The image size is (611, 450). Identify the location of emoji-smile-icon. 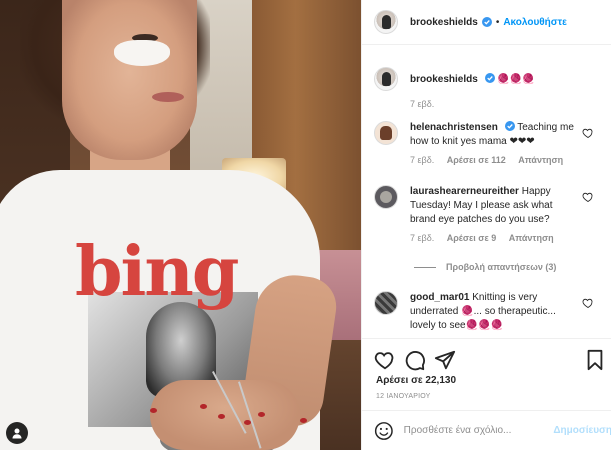
(384, 431).